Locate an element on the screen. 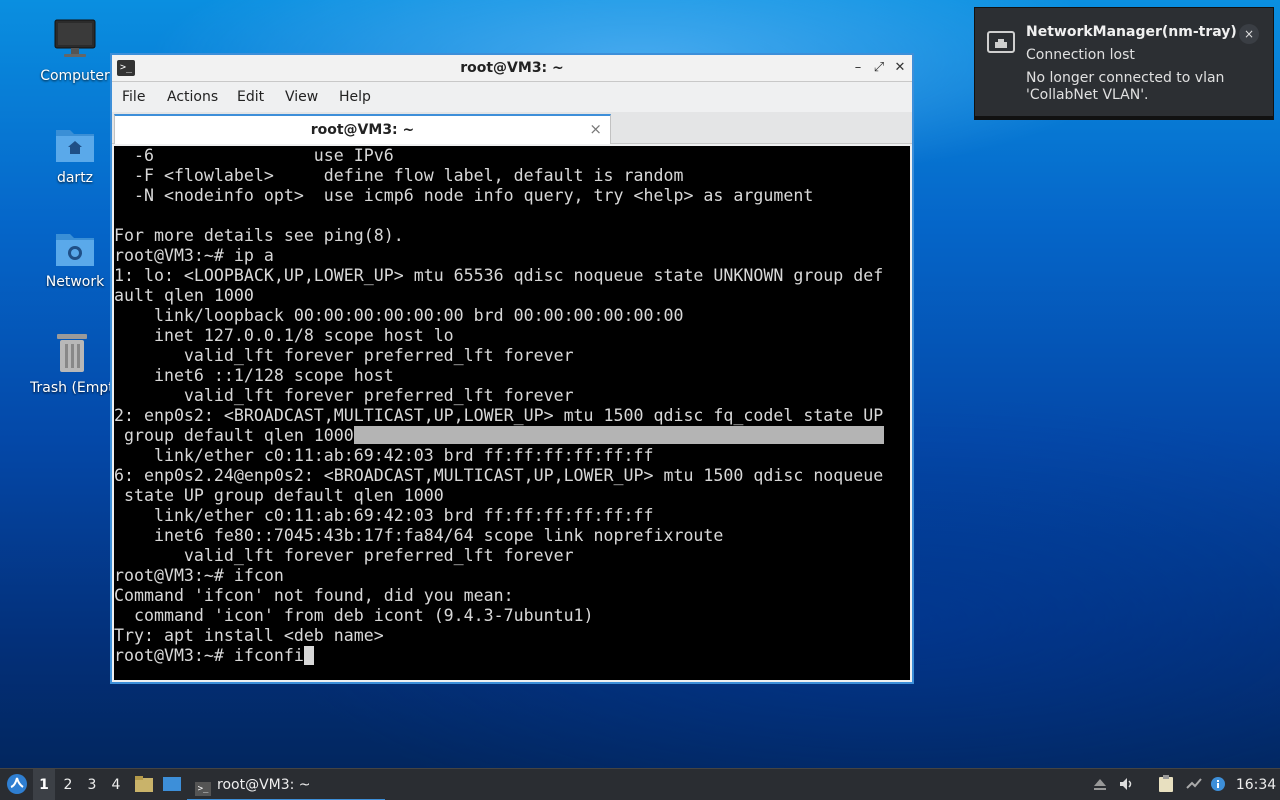  terminal-line: root@VM3:~# ifcon is located at coordinates (499, 576).